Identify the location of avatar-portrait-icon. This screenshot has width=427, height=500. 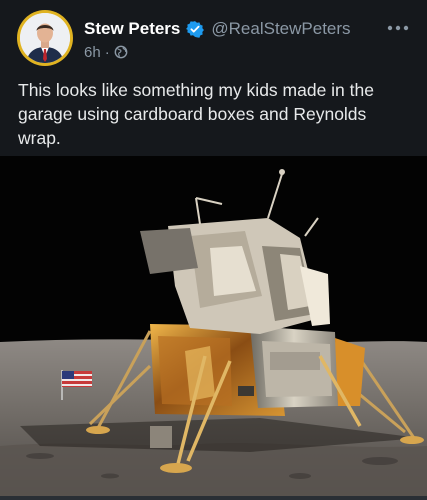
(45, 38).